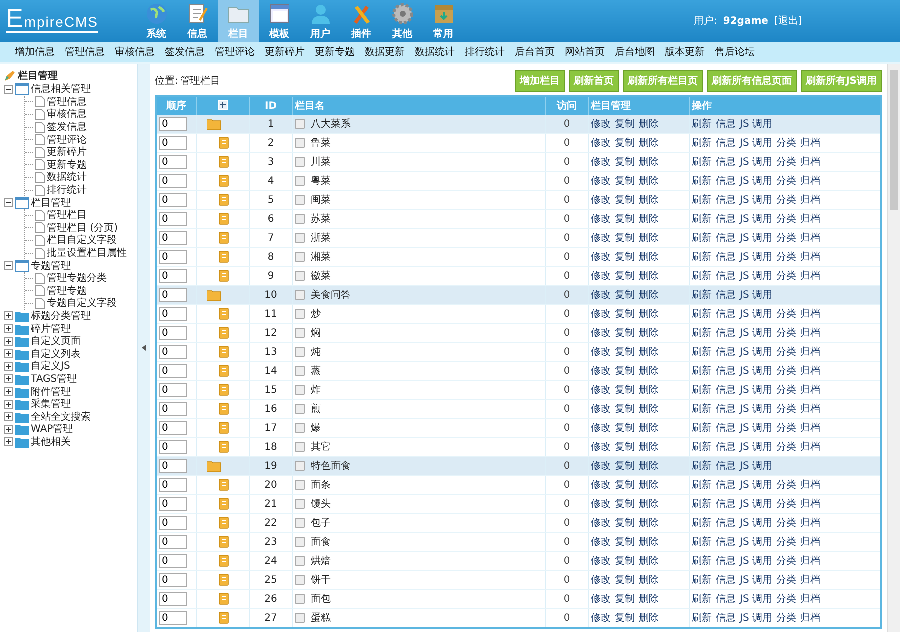 The width and height of the screenshot is (900, 632). What do you see at coordinates (56, 353) in the screenshot?
I see `tree-item: 自定义列表` at bounding box center [56, 353].